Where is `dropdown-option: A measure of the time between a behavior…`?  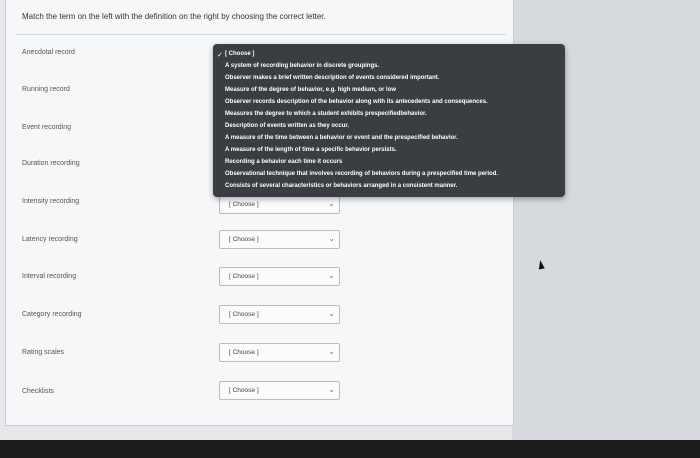
dropdown-option: A measure of the time between a behavior… is located at coordinates (341, 138).